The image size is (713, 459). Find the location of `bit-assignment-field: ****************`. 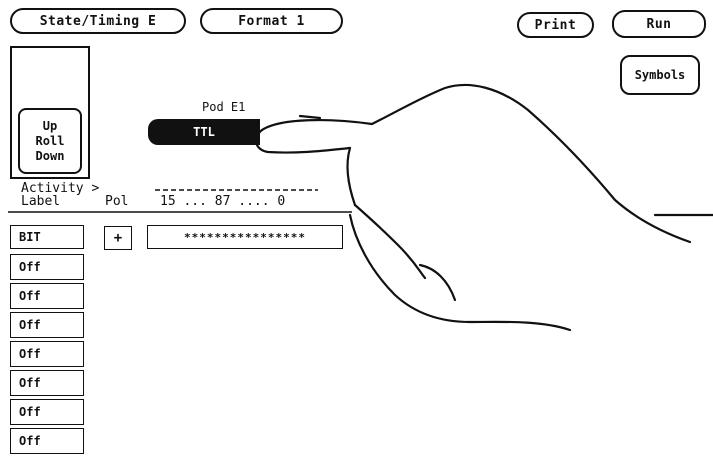

bit-assignment-field: **************** is located at coordinates (245, 237).